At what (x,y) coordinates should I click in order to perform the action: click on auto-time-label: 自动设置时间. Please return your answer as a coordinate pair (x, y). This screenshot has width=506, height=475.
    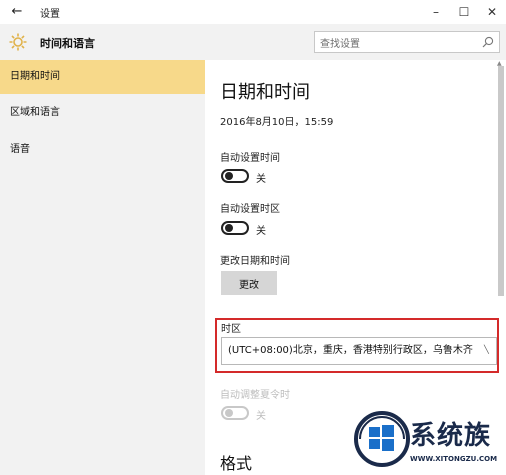
    Looking at the image, I should click on (250, 158).